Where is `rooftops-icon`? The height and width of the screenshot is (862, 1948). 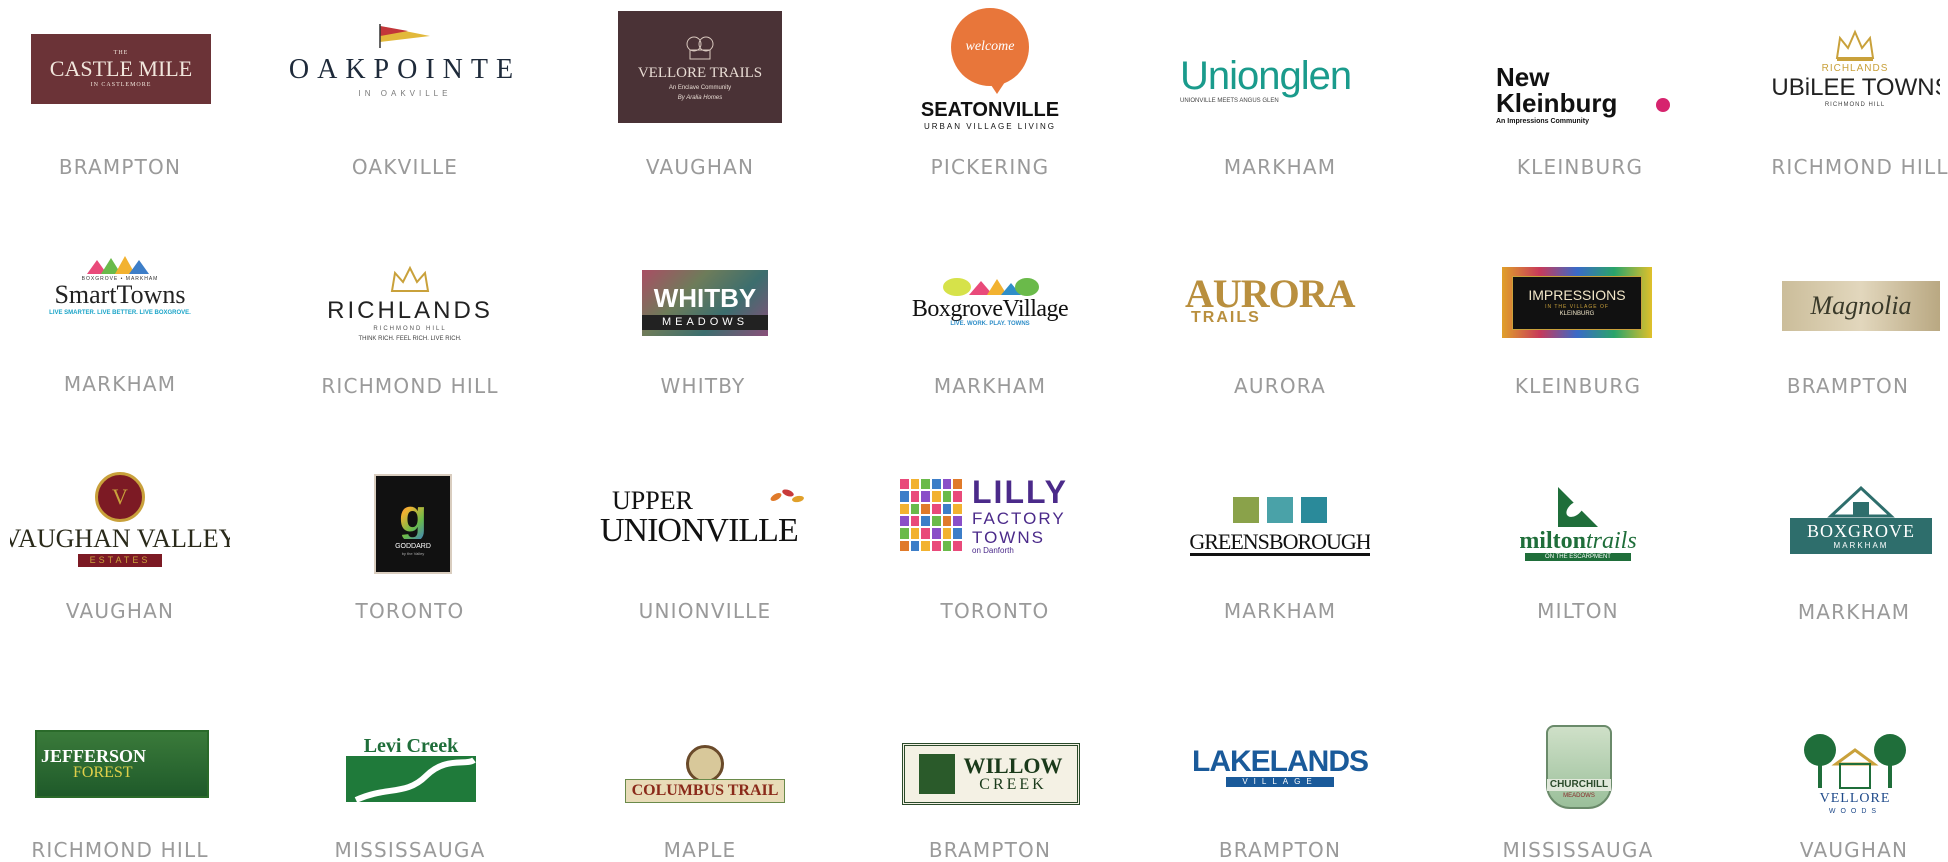 rooftops-icon is located at coordinates (118, 265).